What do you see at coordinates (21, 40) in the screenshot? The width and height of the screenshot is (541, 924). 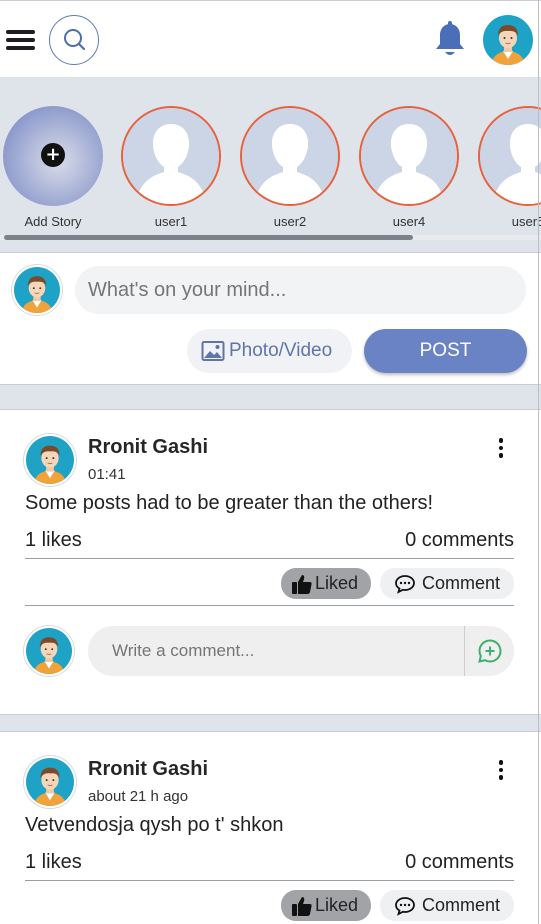 I see `hamburger-menu-icon` at bounding box center [21, 40].